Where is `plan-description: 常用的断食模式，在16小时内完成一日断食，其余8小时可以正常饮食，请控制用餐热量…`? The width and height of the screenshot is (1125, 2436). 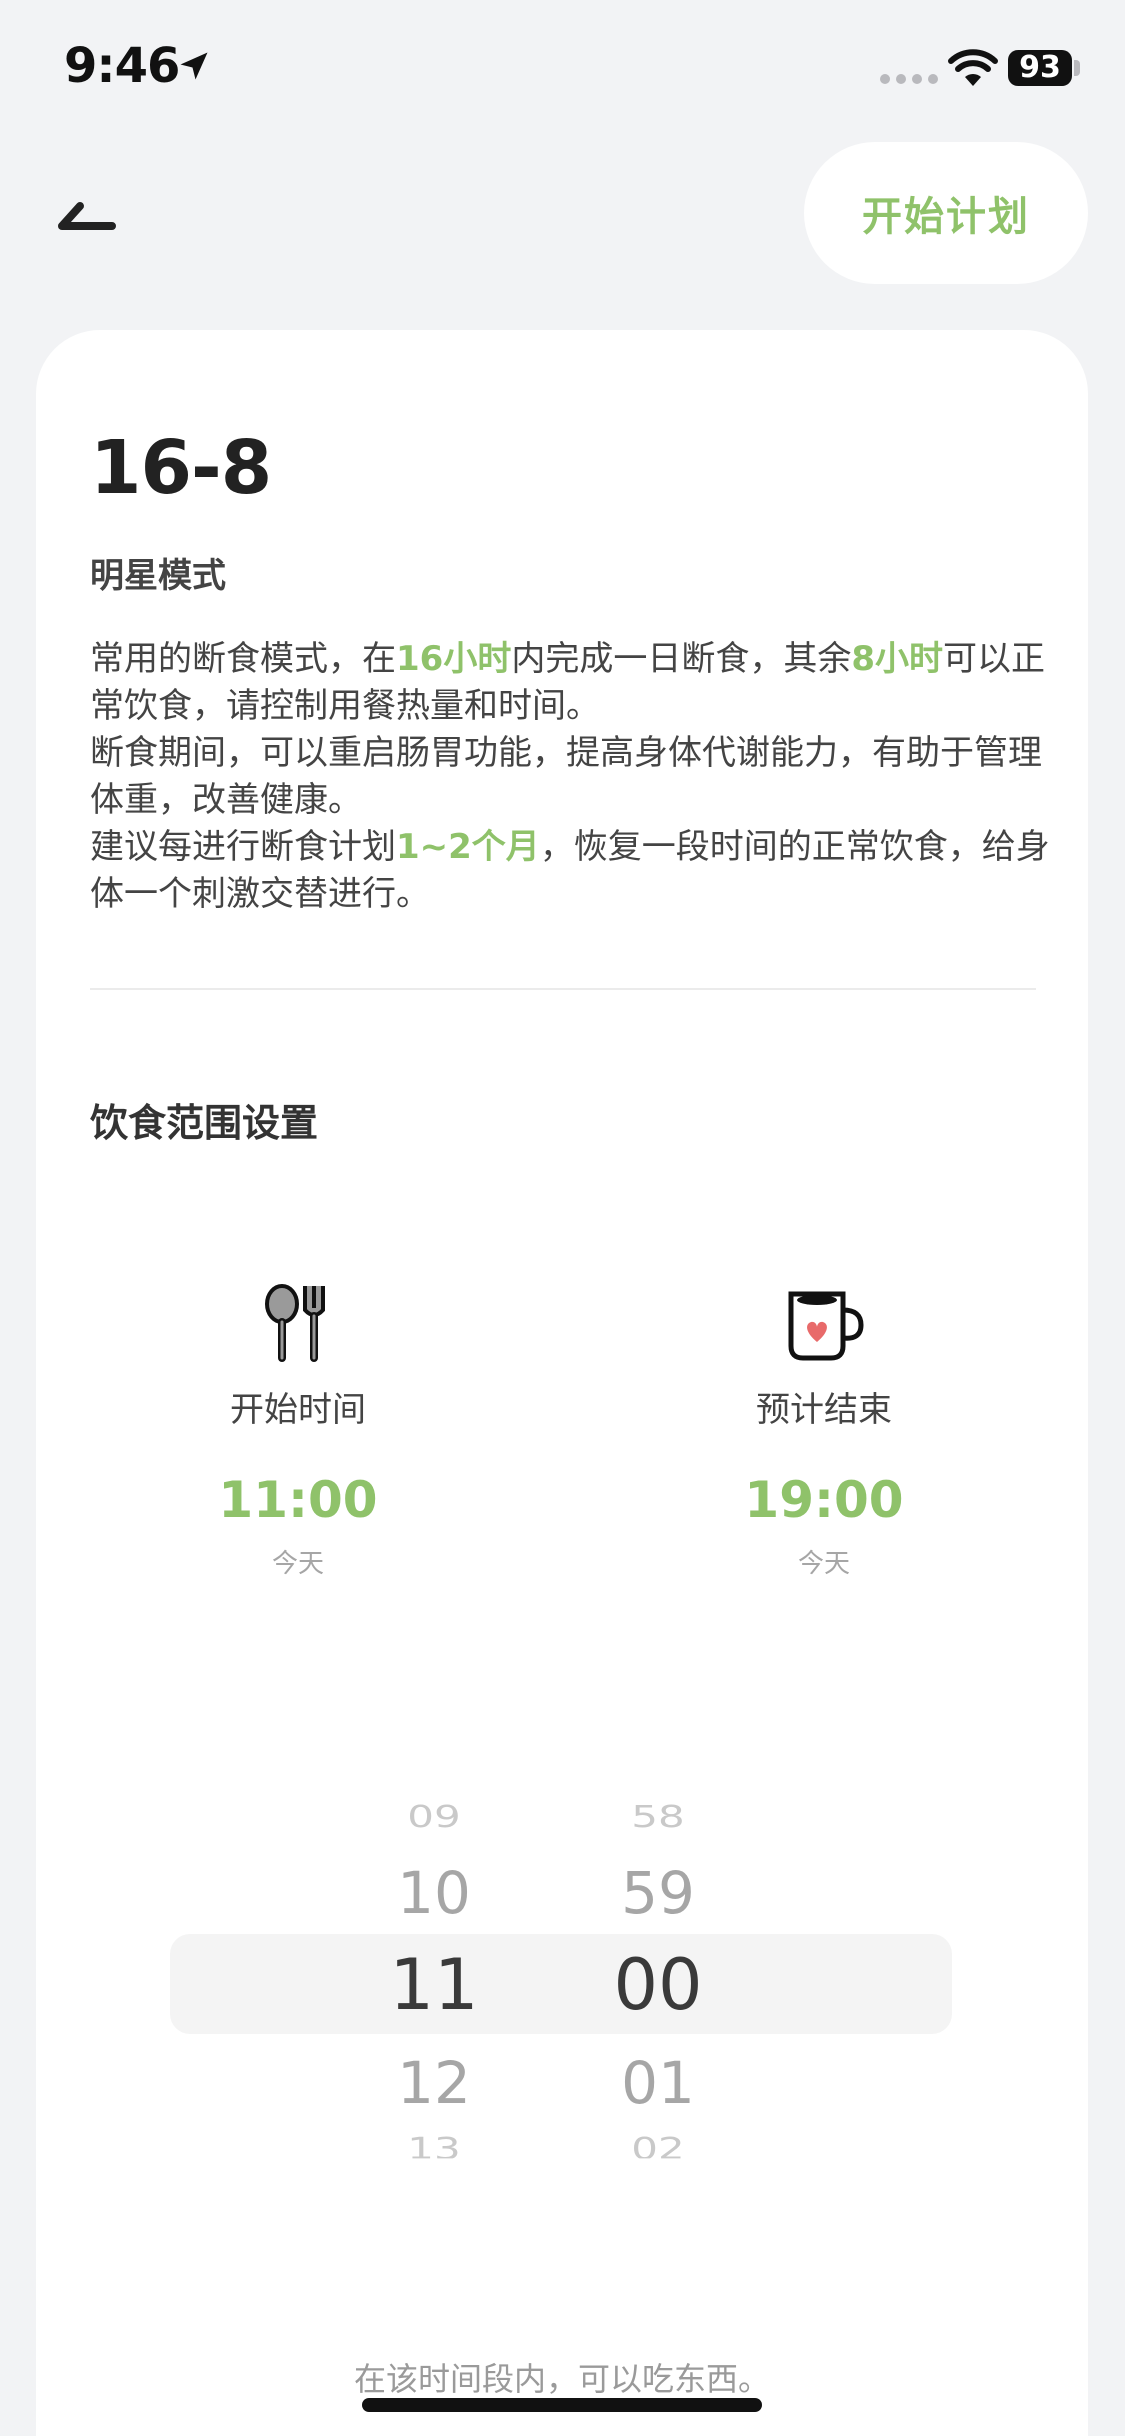 plan-description: 常用的断食模式，在16小时内完成一日断食，其余8小时可以正常饮食，请控制用餐热量… is located at coordinates (575, 777).